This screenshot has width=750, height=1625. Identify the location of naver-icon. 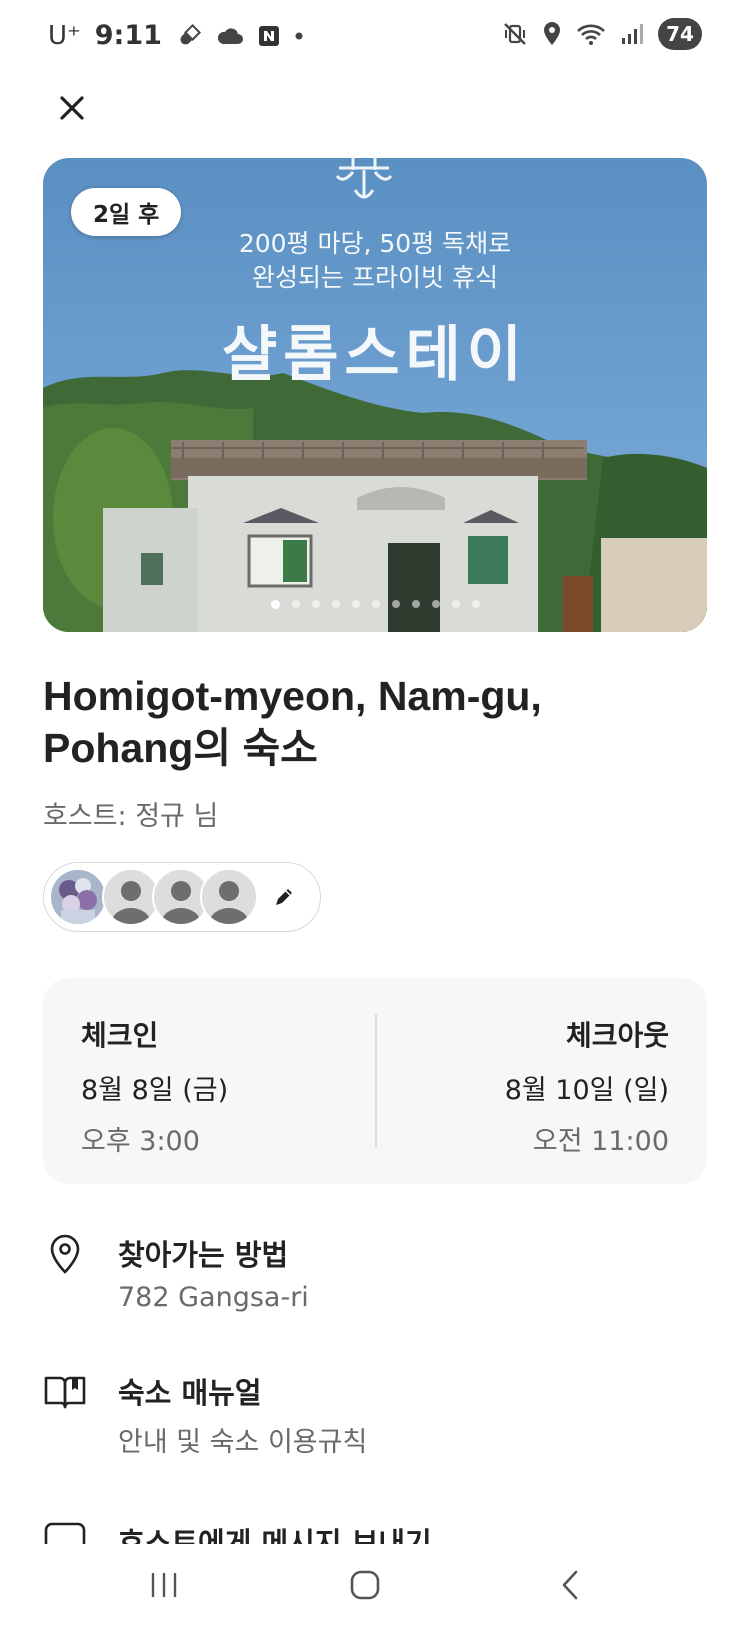
(269, 36).